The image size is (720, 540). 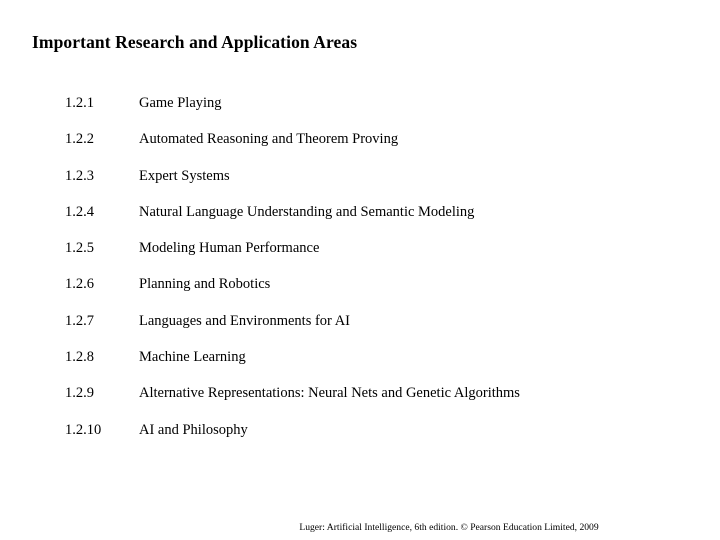 What do you see at coordinates (83, 429) in the screenshot?
I see `topic-number: 1.2.10` at bounding box center [83, 429].